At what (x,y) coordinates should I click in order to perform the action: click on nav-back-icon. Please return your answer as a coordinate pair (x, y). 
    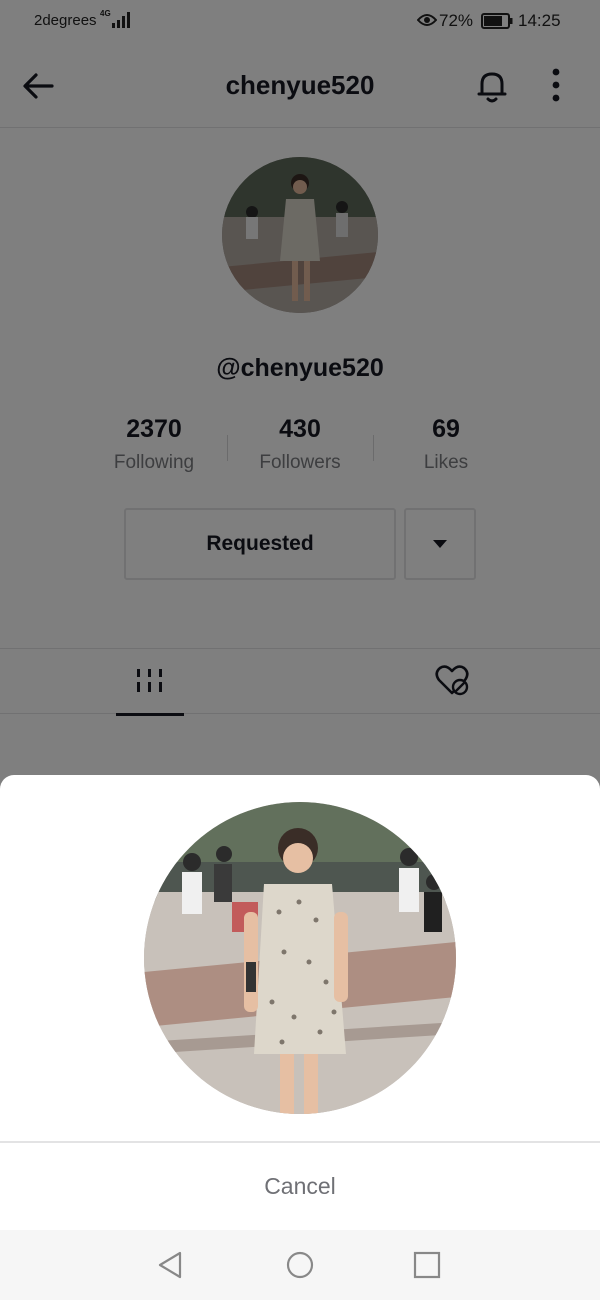
    Looking at the image, I should click on (171, 1265).